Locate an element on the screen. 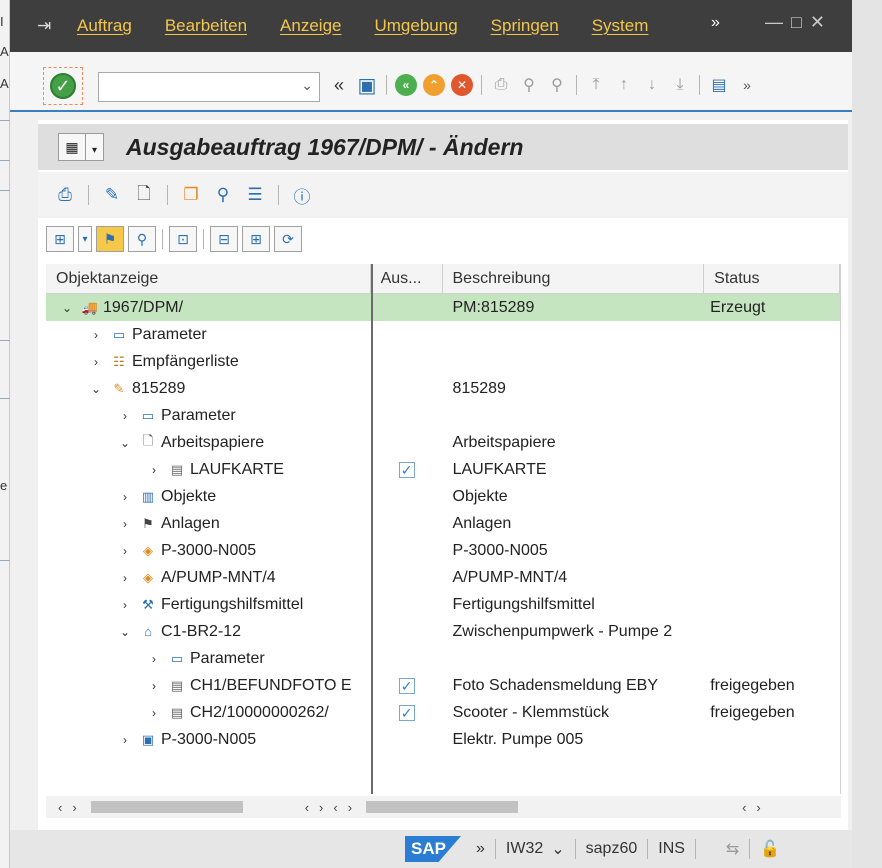 This screenshot has width=882, height=868. tree-row: › ▣ P-3000-N005 Elektr. Pumpe 005 is located at coordinates (443, 739).